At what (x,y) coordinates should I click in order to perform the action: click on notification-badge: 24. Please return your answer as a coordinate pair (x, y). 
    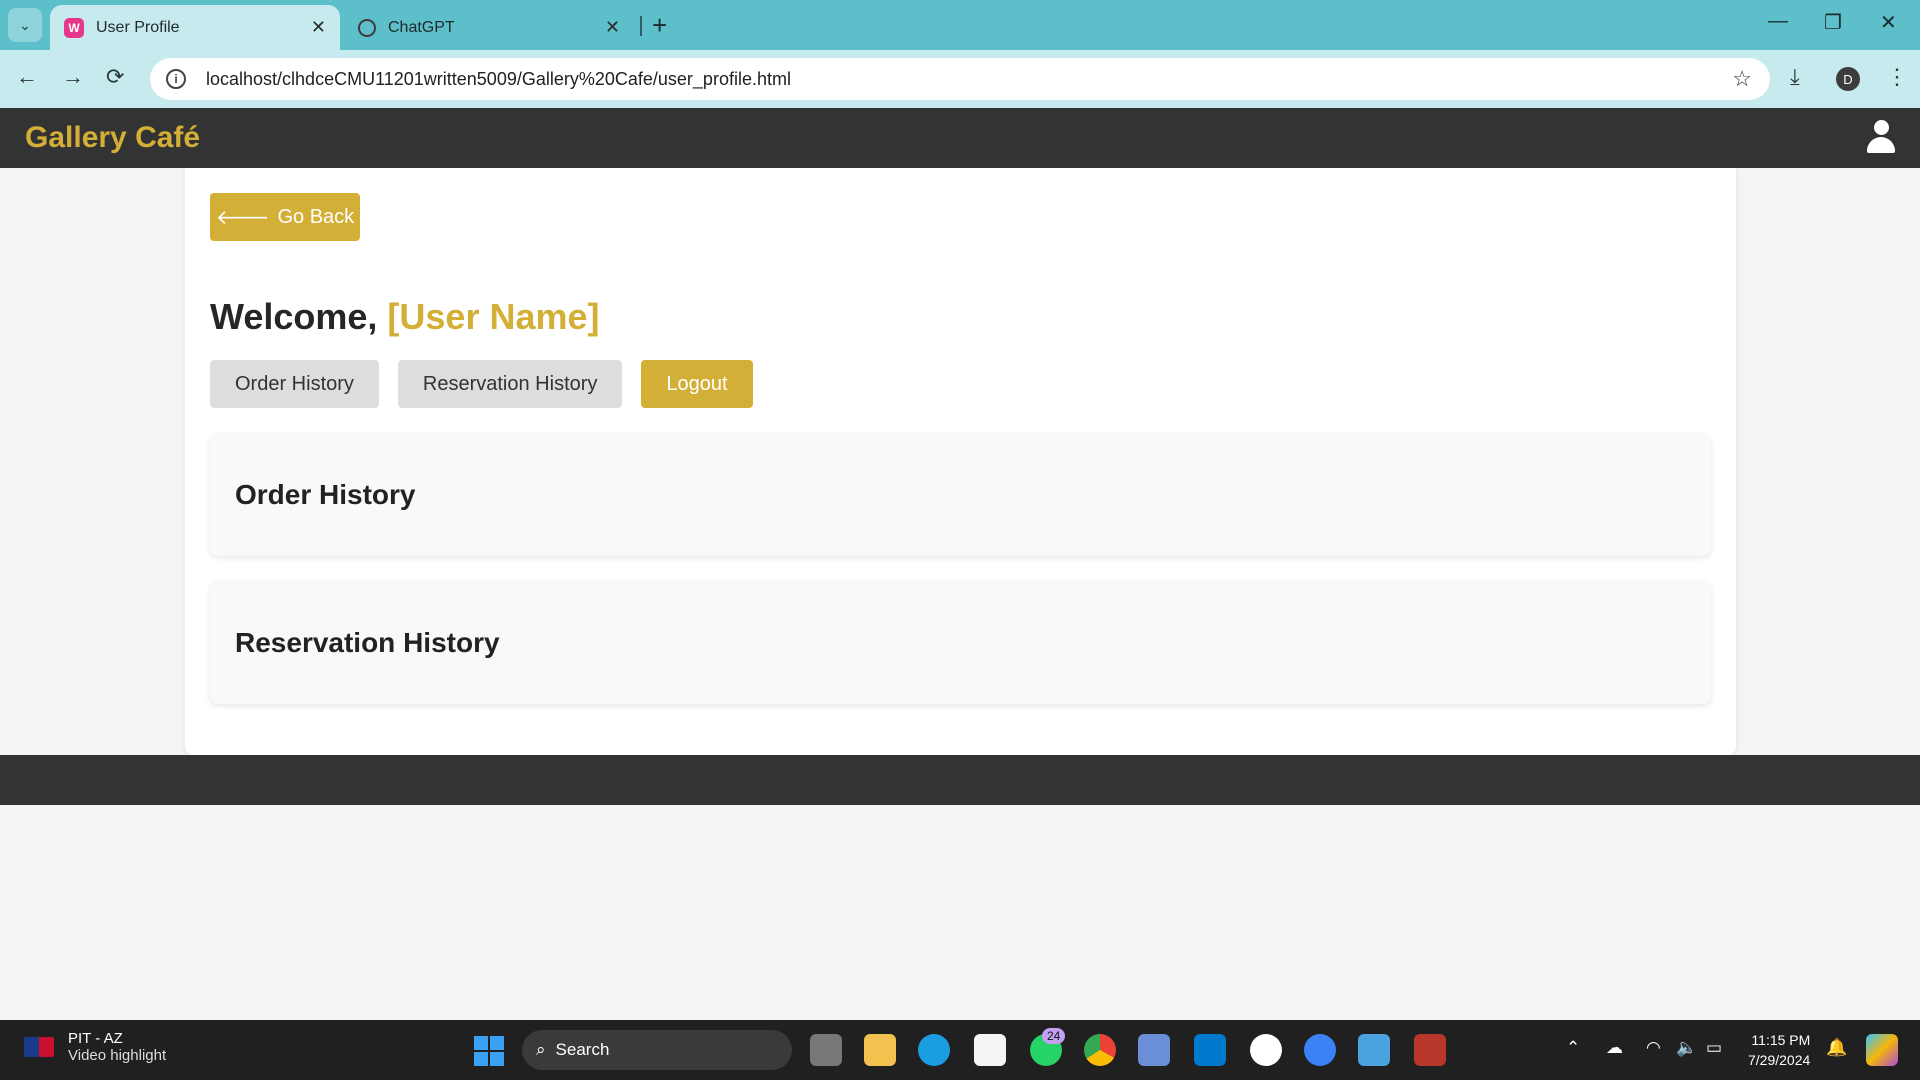
    Looking at the image, I should click on (1054, 1036).